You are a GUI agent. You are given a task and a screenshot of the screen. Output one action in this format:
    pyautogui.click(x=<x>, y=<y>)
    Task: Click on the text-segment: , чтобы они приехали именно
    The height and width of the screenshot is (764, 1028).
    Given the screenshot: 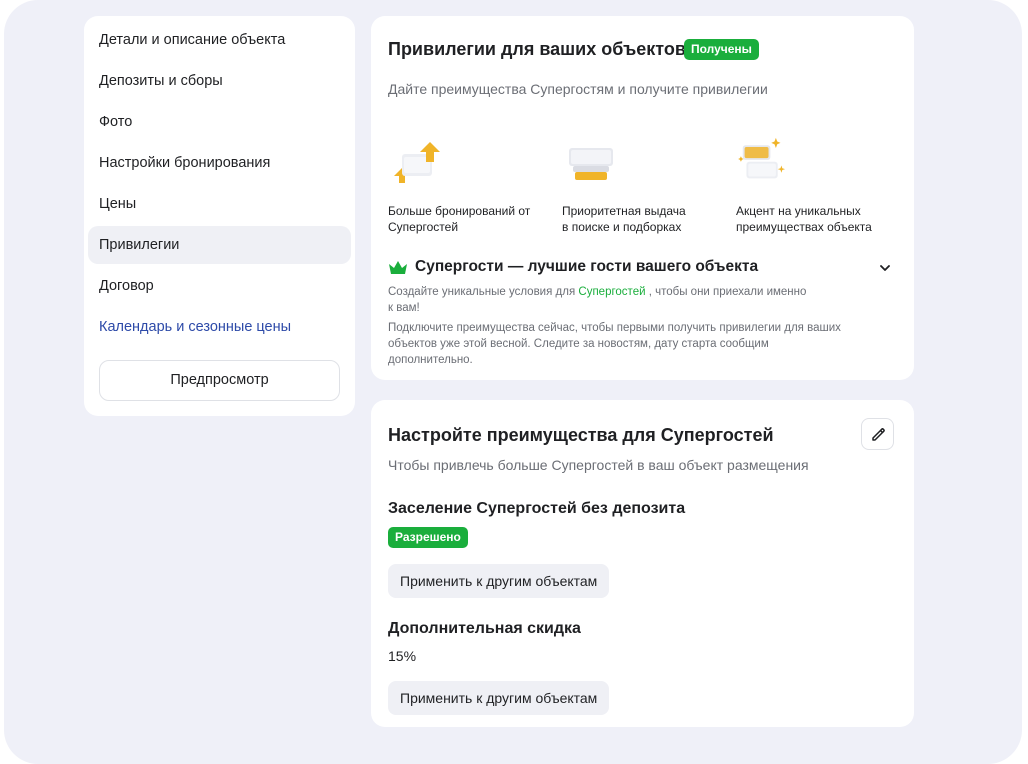 What is the action you would take?
    pyautogui.click(x=727, y=292)
    